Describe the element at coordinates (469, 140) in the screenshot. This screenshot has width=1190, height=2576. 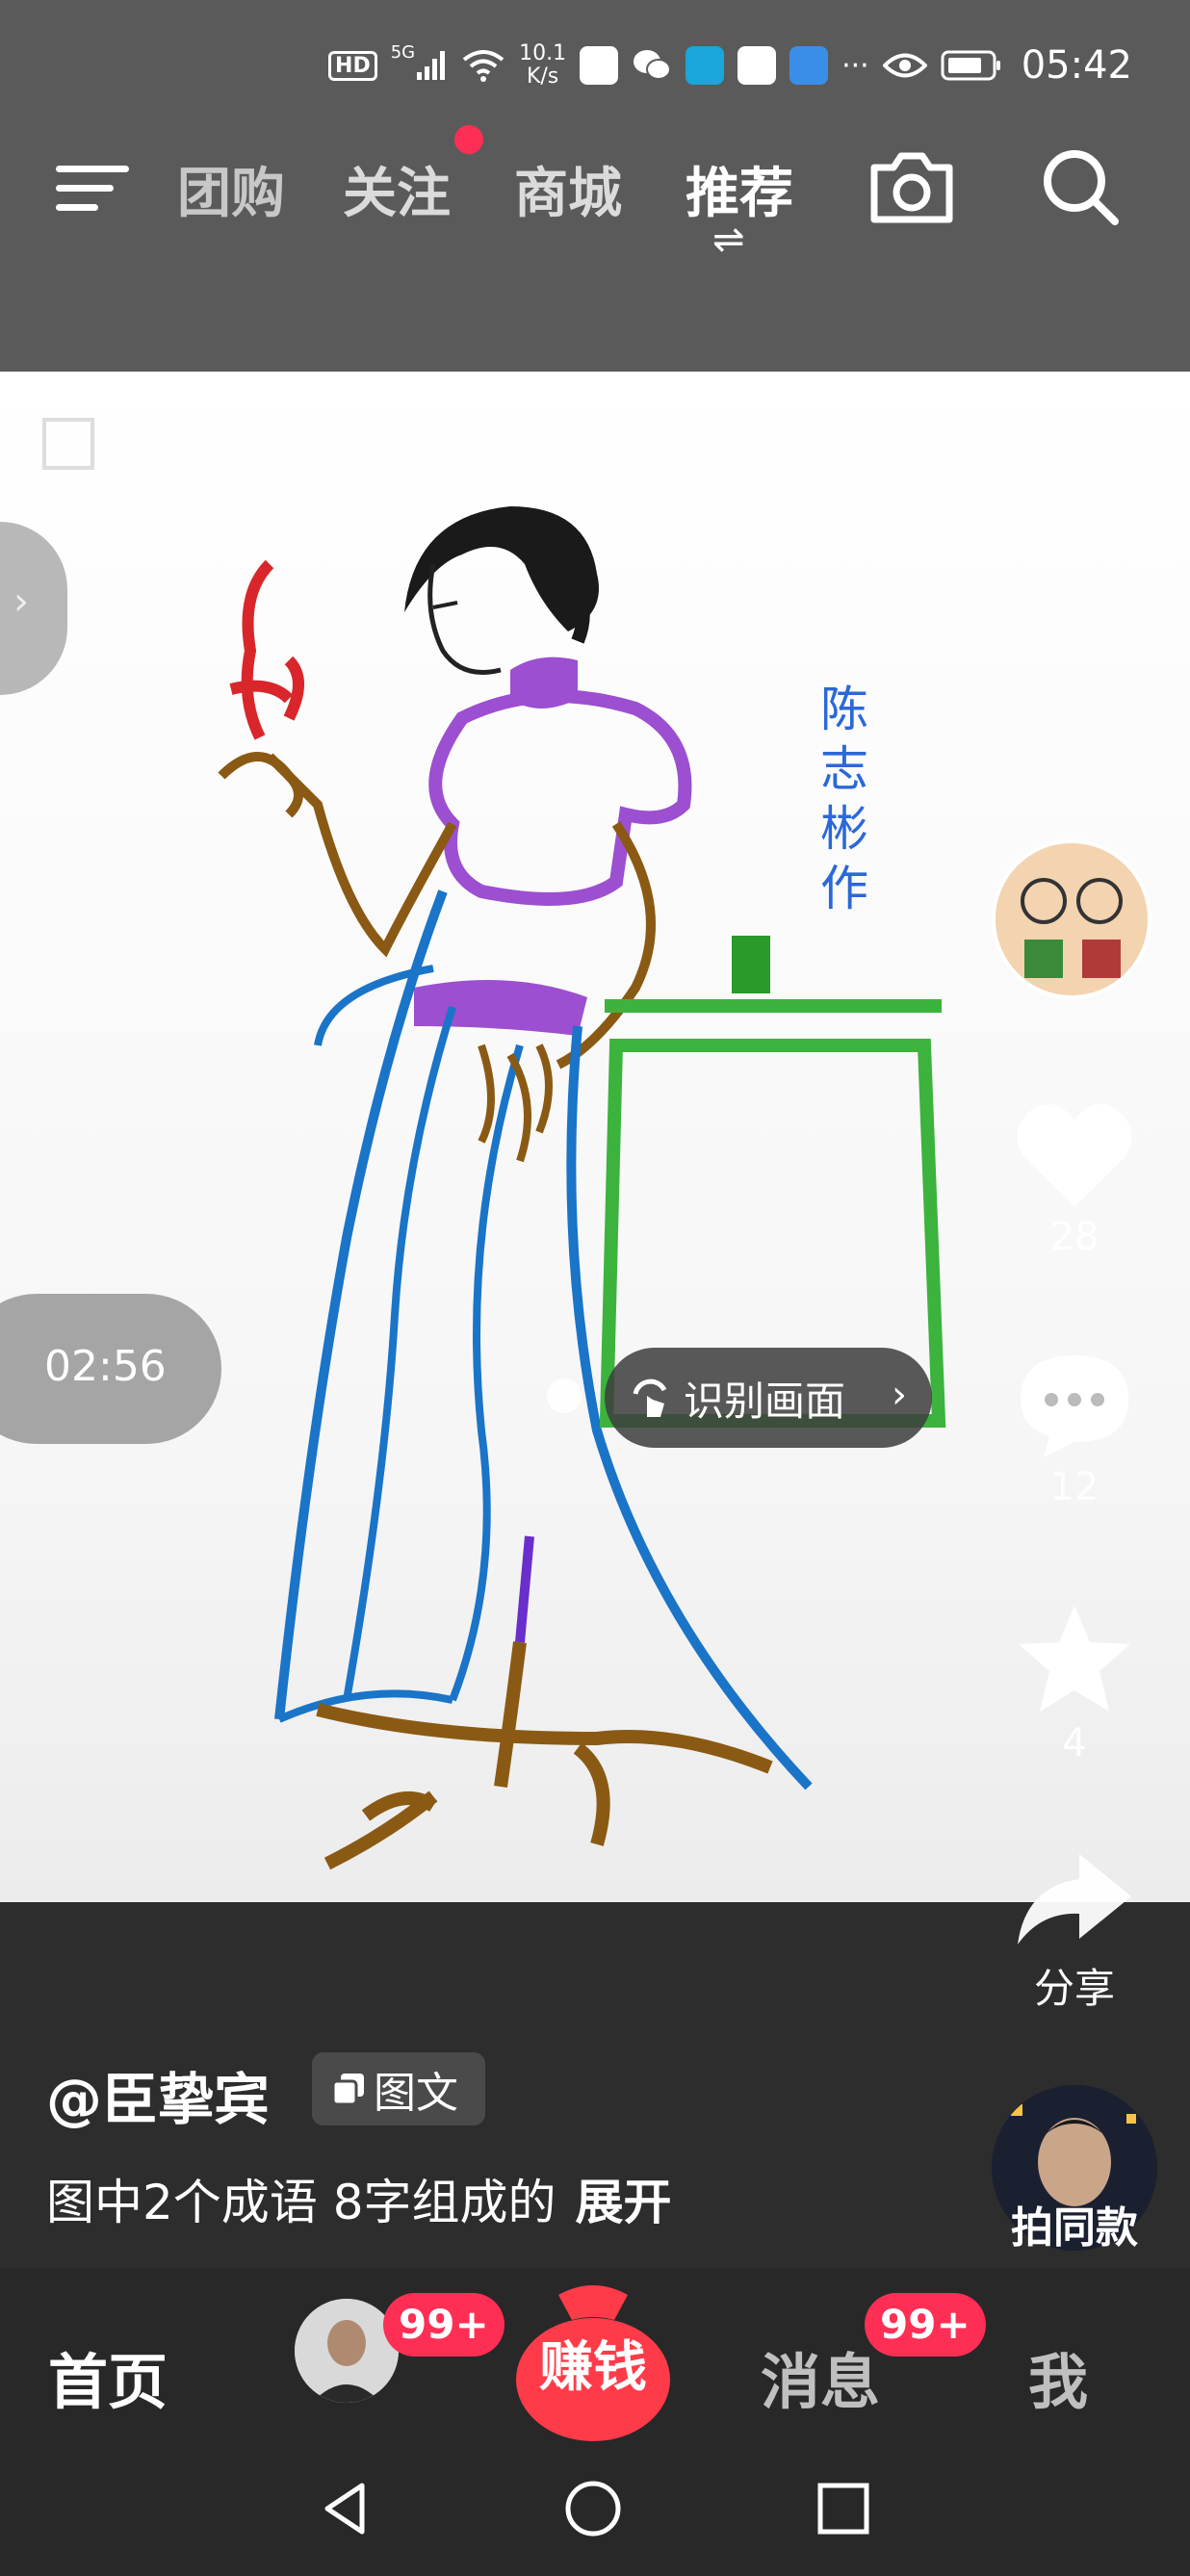
I see `notification-dot` at that location.